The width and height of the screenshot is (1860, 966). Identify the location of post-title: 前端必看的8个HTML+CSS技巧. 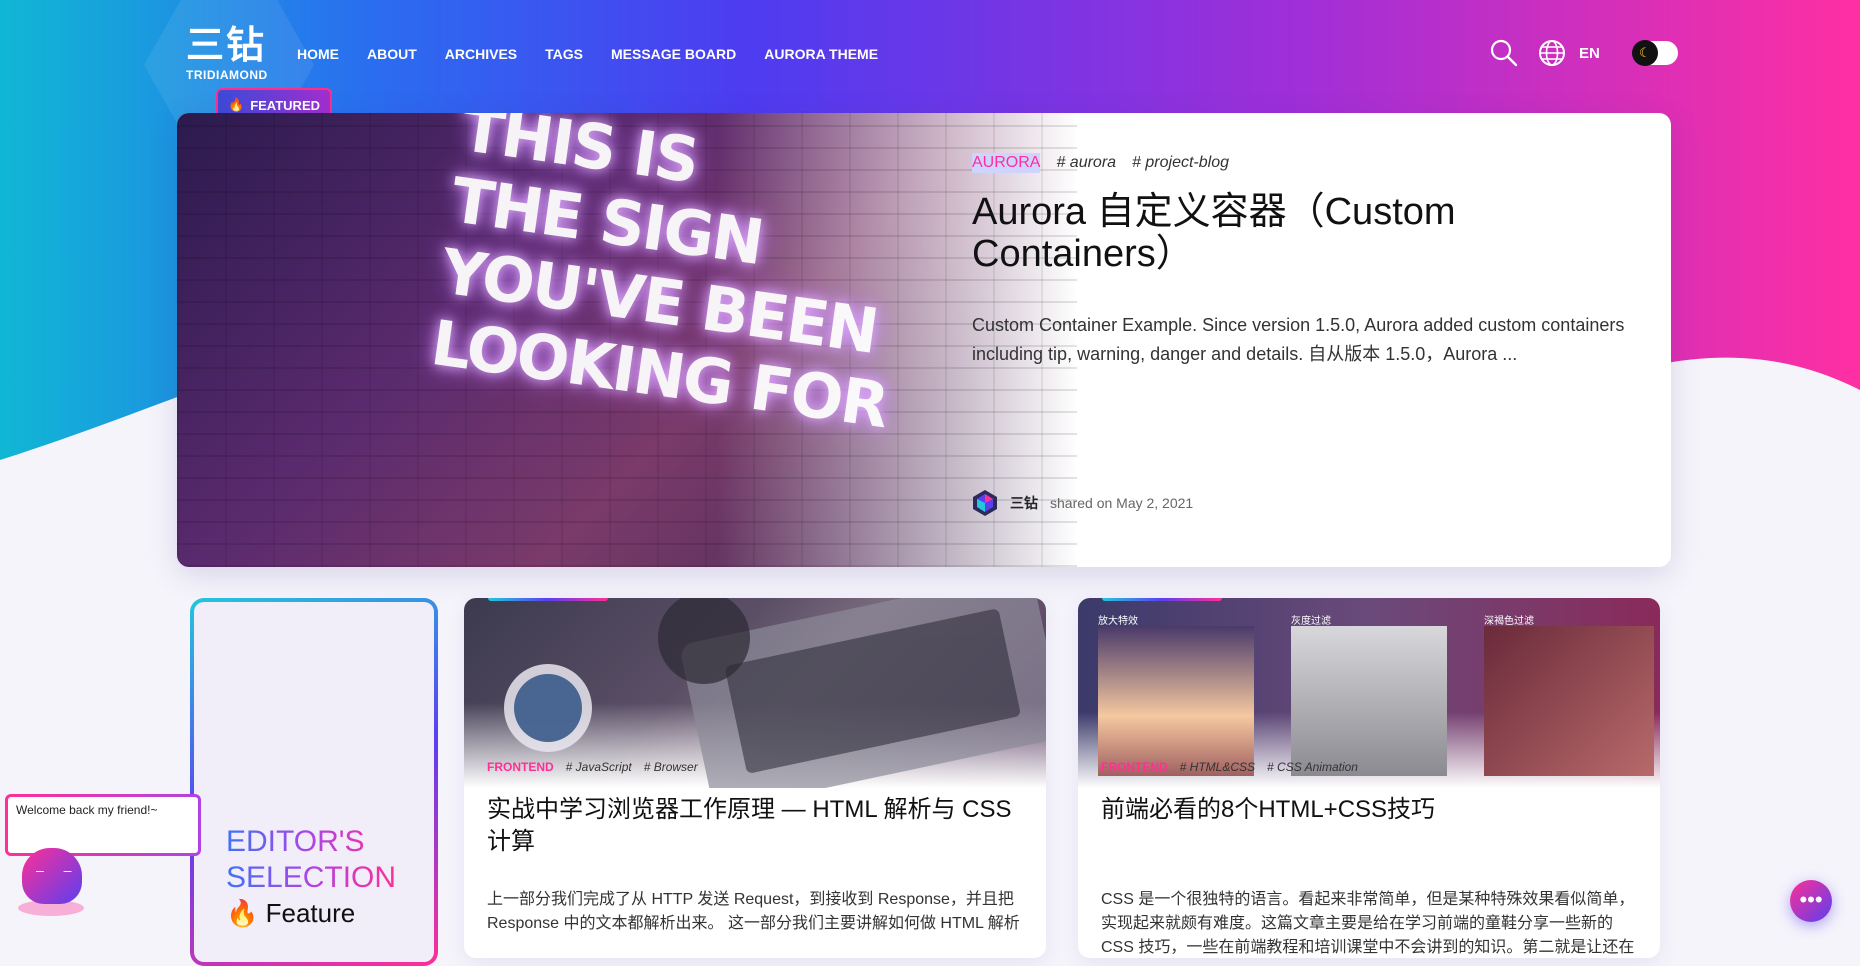
(1366, 810).